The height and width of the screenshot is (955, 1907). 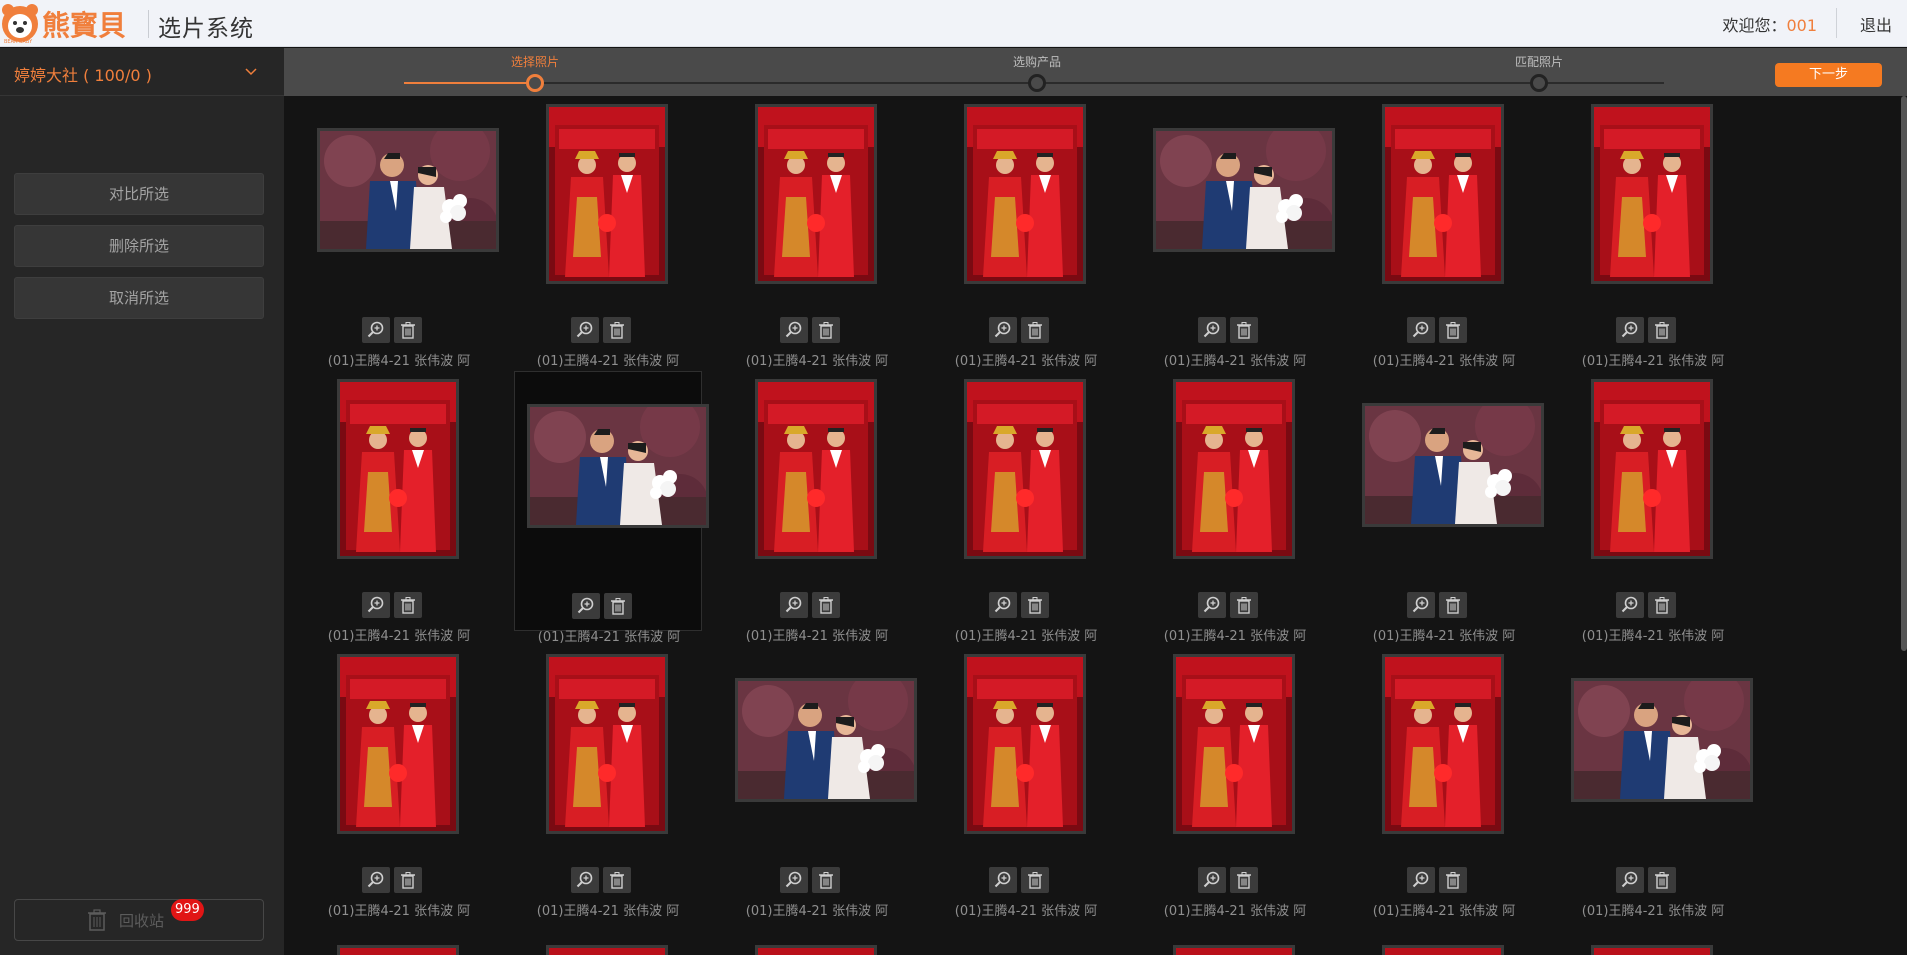 I want to click on step-dot-buy-products, so click(x=1037, y=83).